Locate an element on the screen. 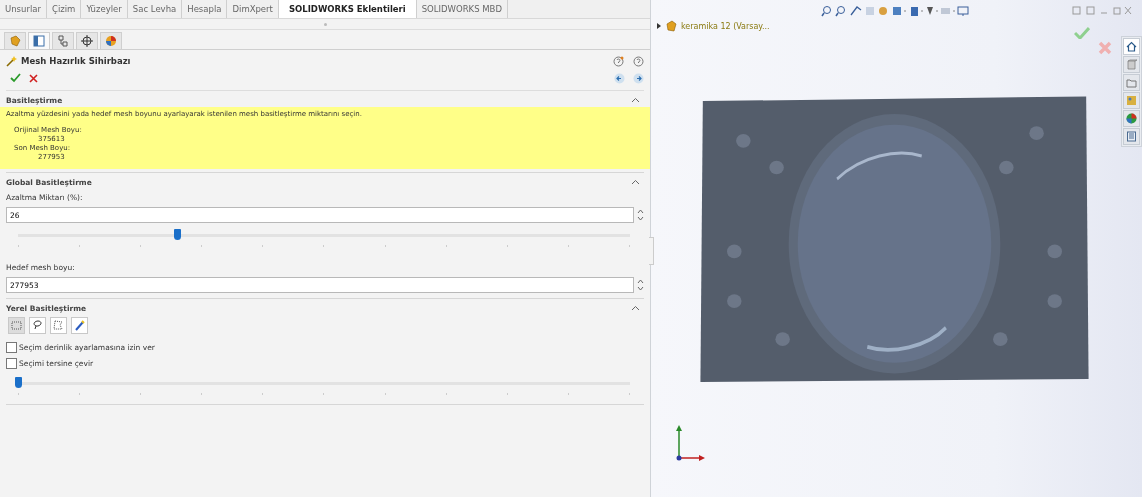 This screenshot has height=497, width=1142. expand-arrow-icon is located at coordinates (659, 26).